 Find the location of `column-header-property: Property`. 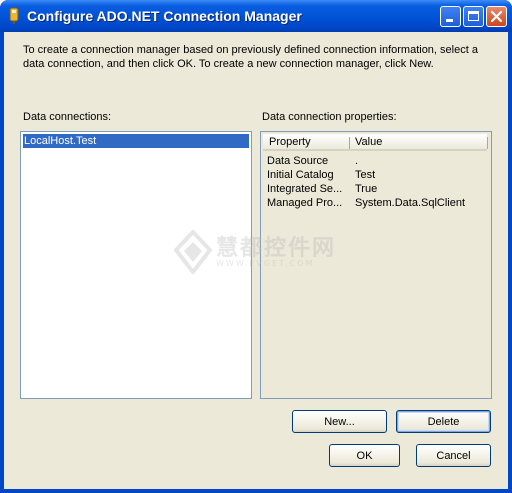

column-header-property: Property is located at coordinates (306, 142).